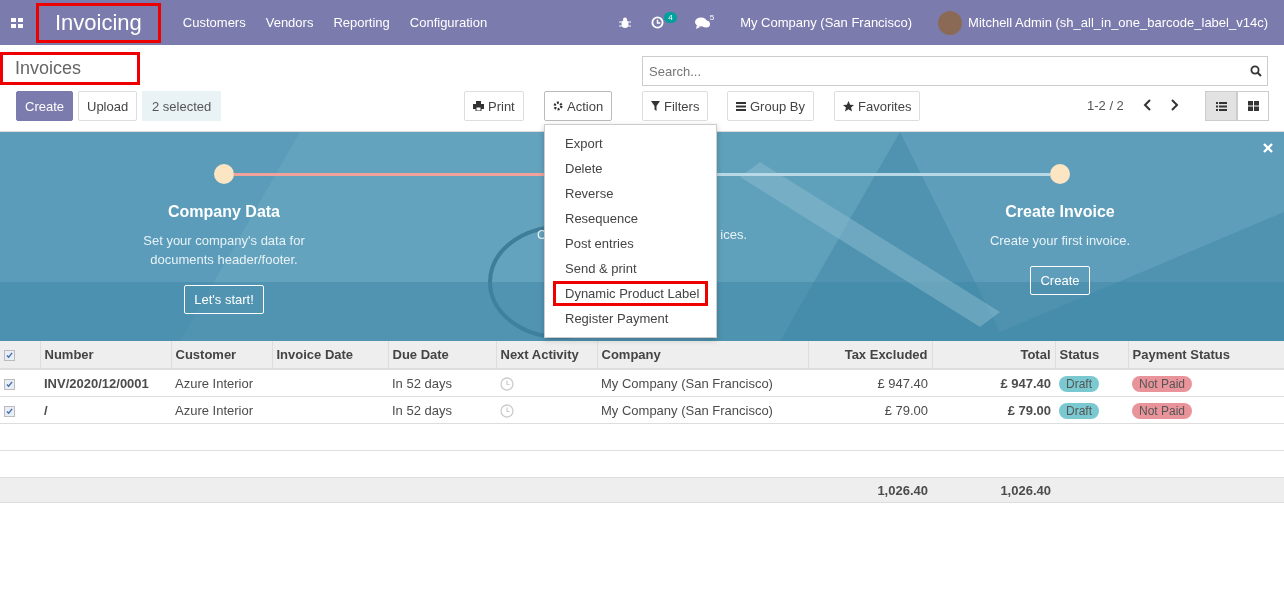 This screenshot has width=1284, height=589. What do you see at coordinates (17, 22) in the screenshot?
I see `apps-menu-icon` at bounding box center [17, 22].